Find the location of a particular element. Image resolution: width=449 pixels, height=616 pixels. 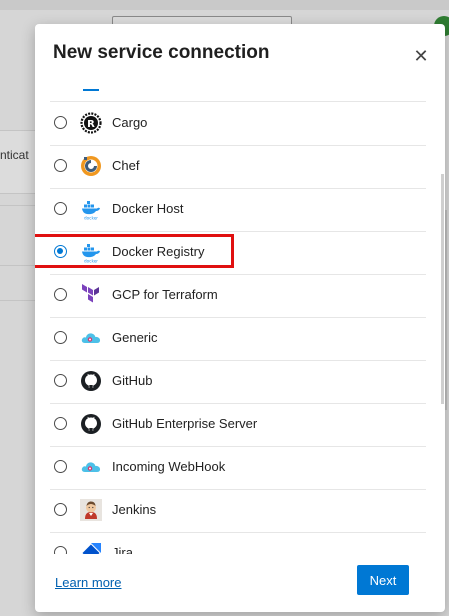

background-scrollbar is located at coordinates (446, 310).